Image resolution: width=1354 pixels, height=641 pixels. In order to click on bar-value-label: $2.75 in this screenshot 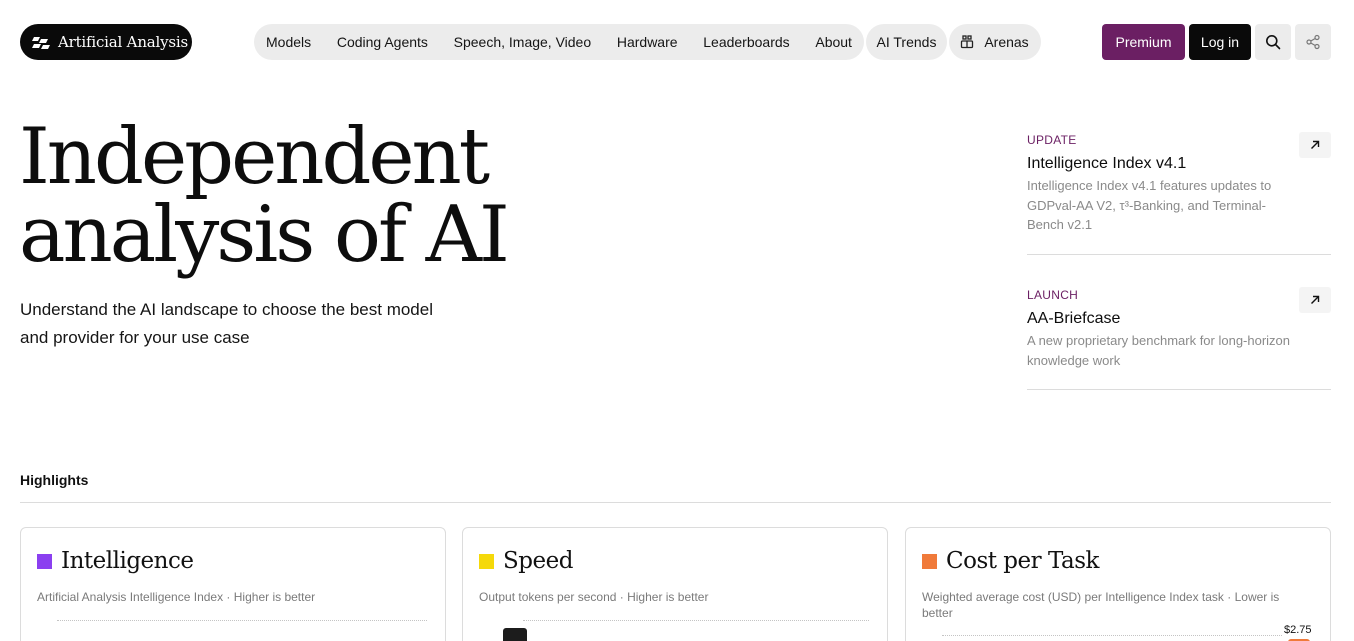, I will do `click(1298, 630)`.